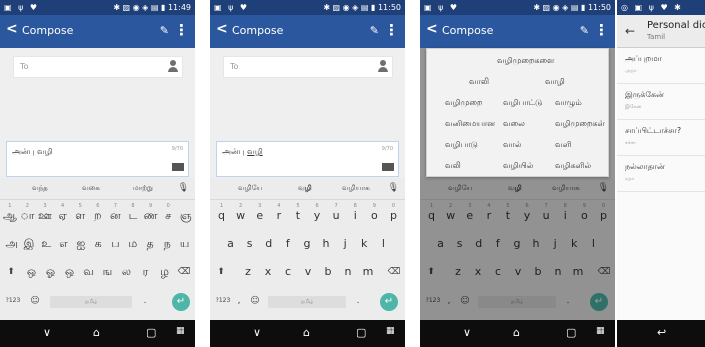 The width and height of the screenshot is (705, 347). I want to click on key-10: 0p, so click(393, 216).